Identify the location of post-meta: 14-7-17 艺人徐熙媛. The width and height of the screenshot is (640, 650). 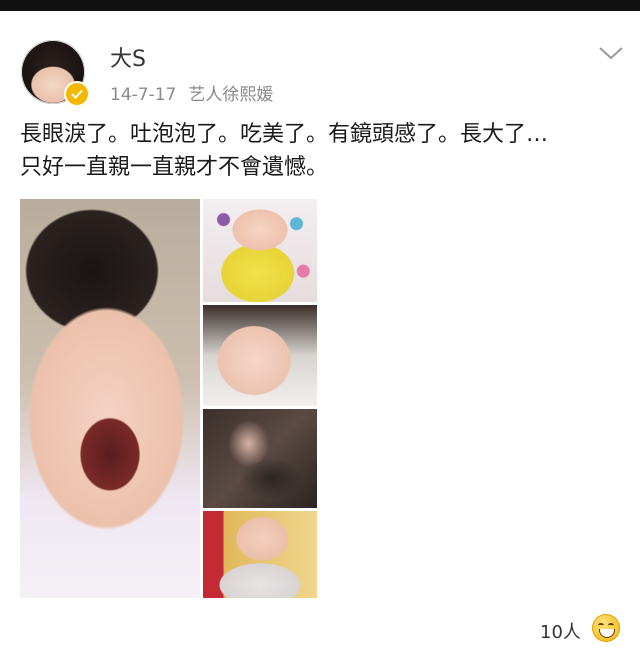
(191, 92).